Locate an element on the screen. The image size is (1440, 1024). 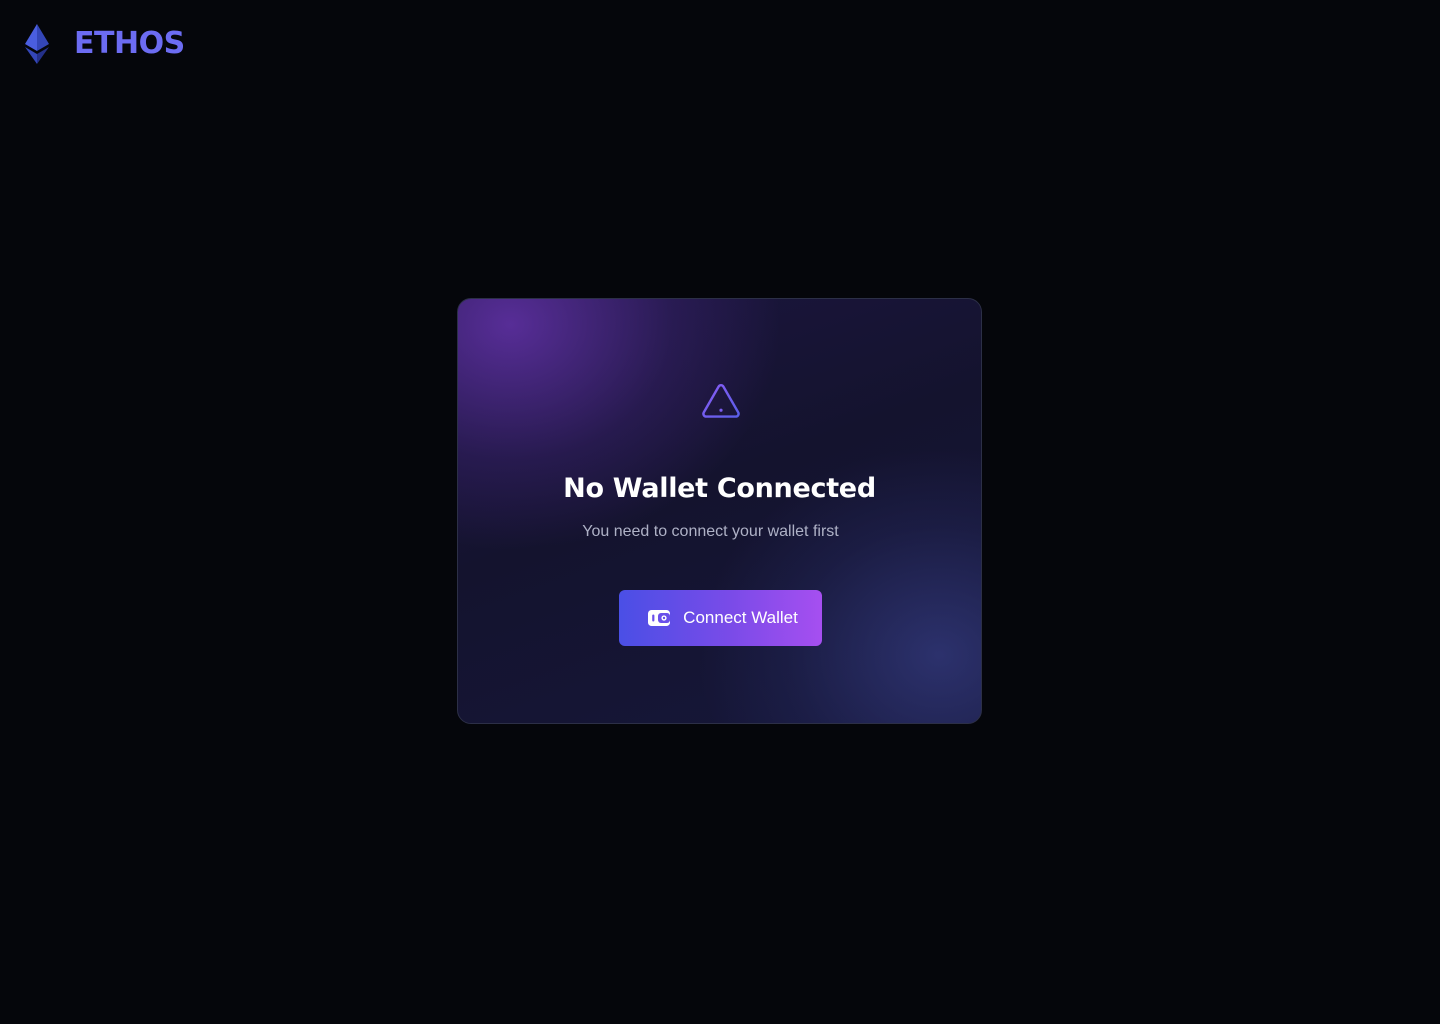
empty-state-subtitle: You need to connect your wallet first is located at coordinates (710, 531).